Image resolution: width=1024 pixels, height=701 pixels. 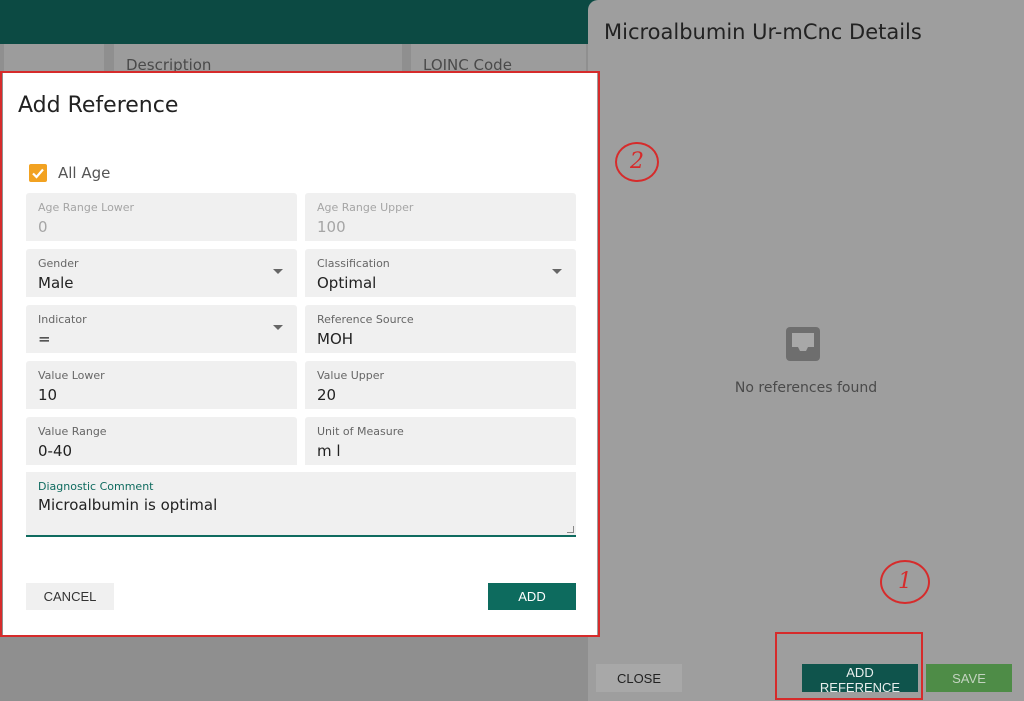 What do you see at coordinates (440, 329) in the screenshot?
I see `reference-source-field: Reference Source MOH` at bounding box center [440, 329].